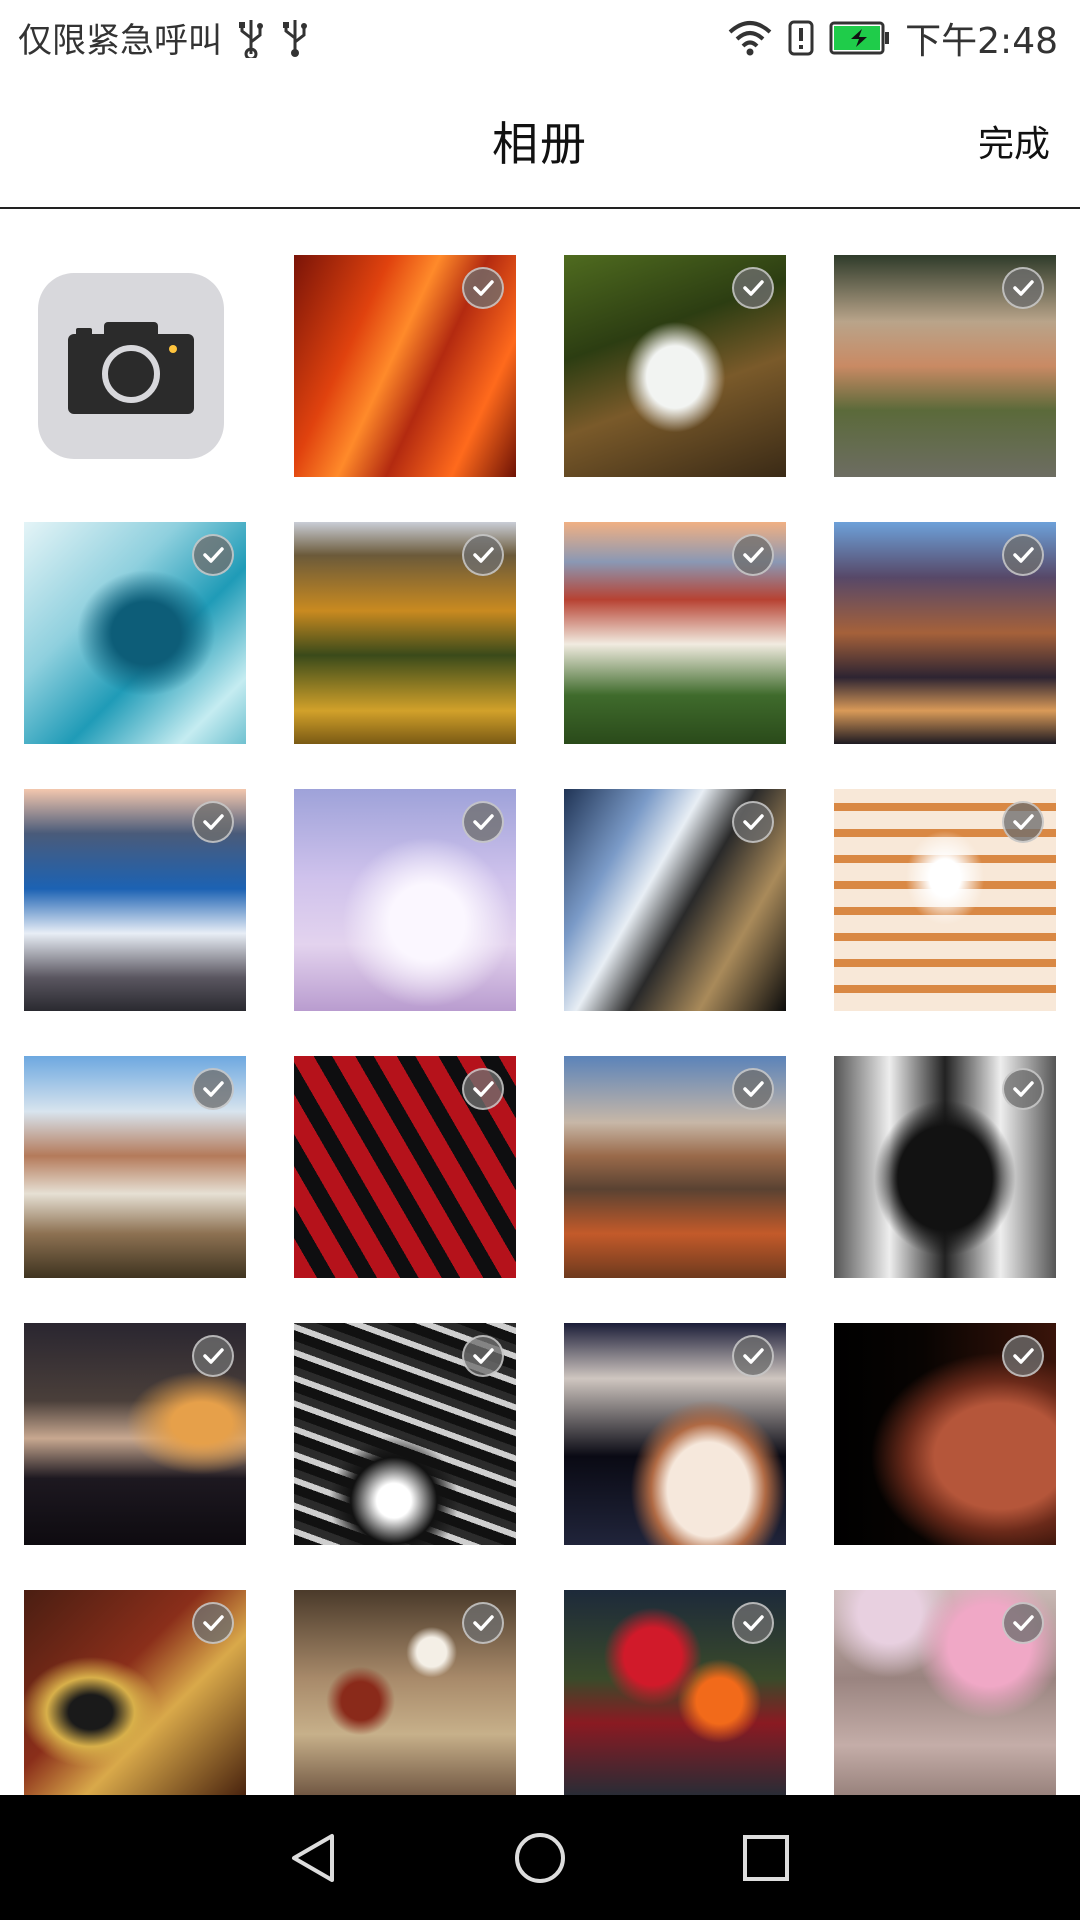 The height and width of the screenshot is (1920, 1080). I want to click on navigation-bar, so click(540, 1857).